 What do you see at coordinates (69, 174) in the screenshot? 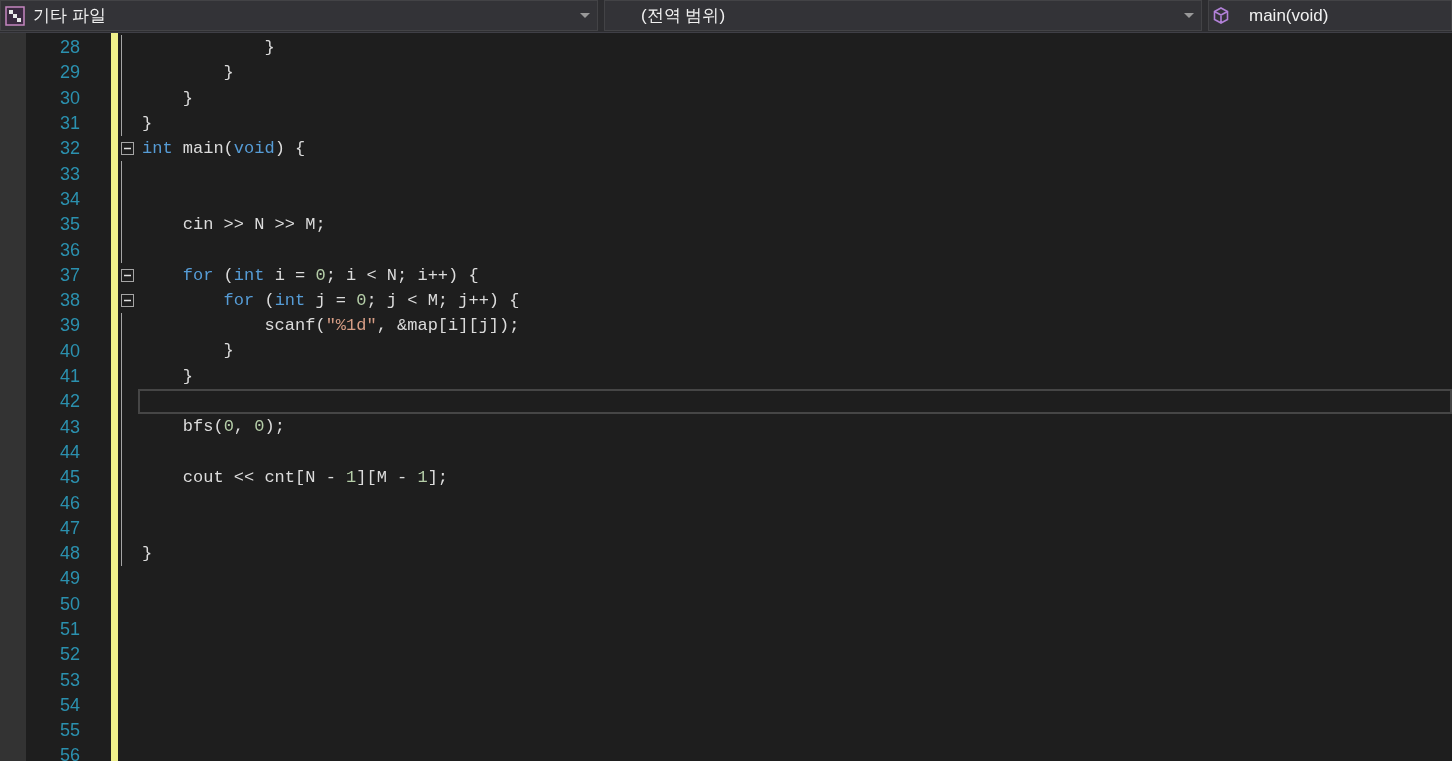
I see `line-number: 33` at bounding box center [69, 174].